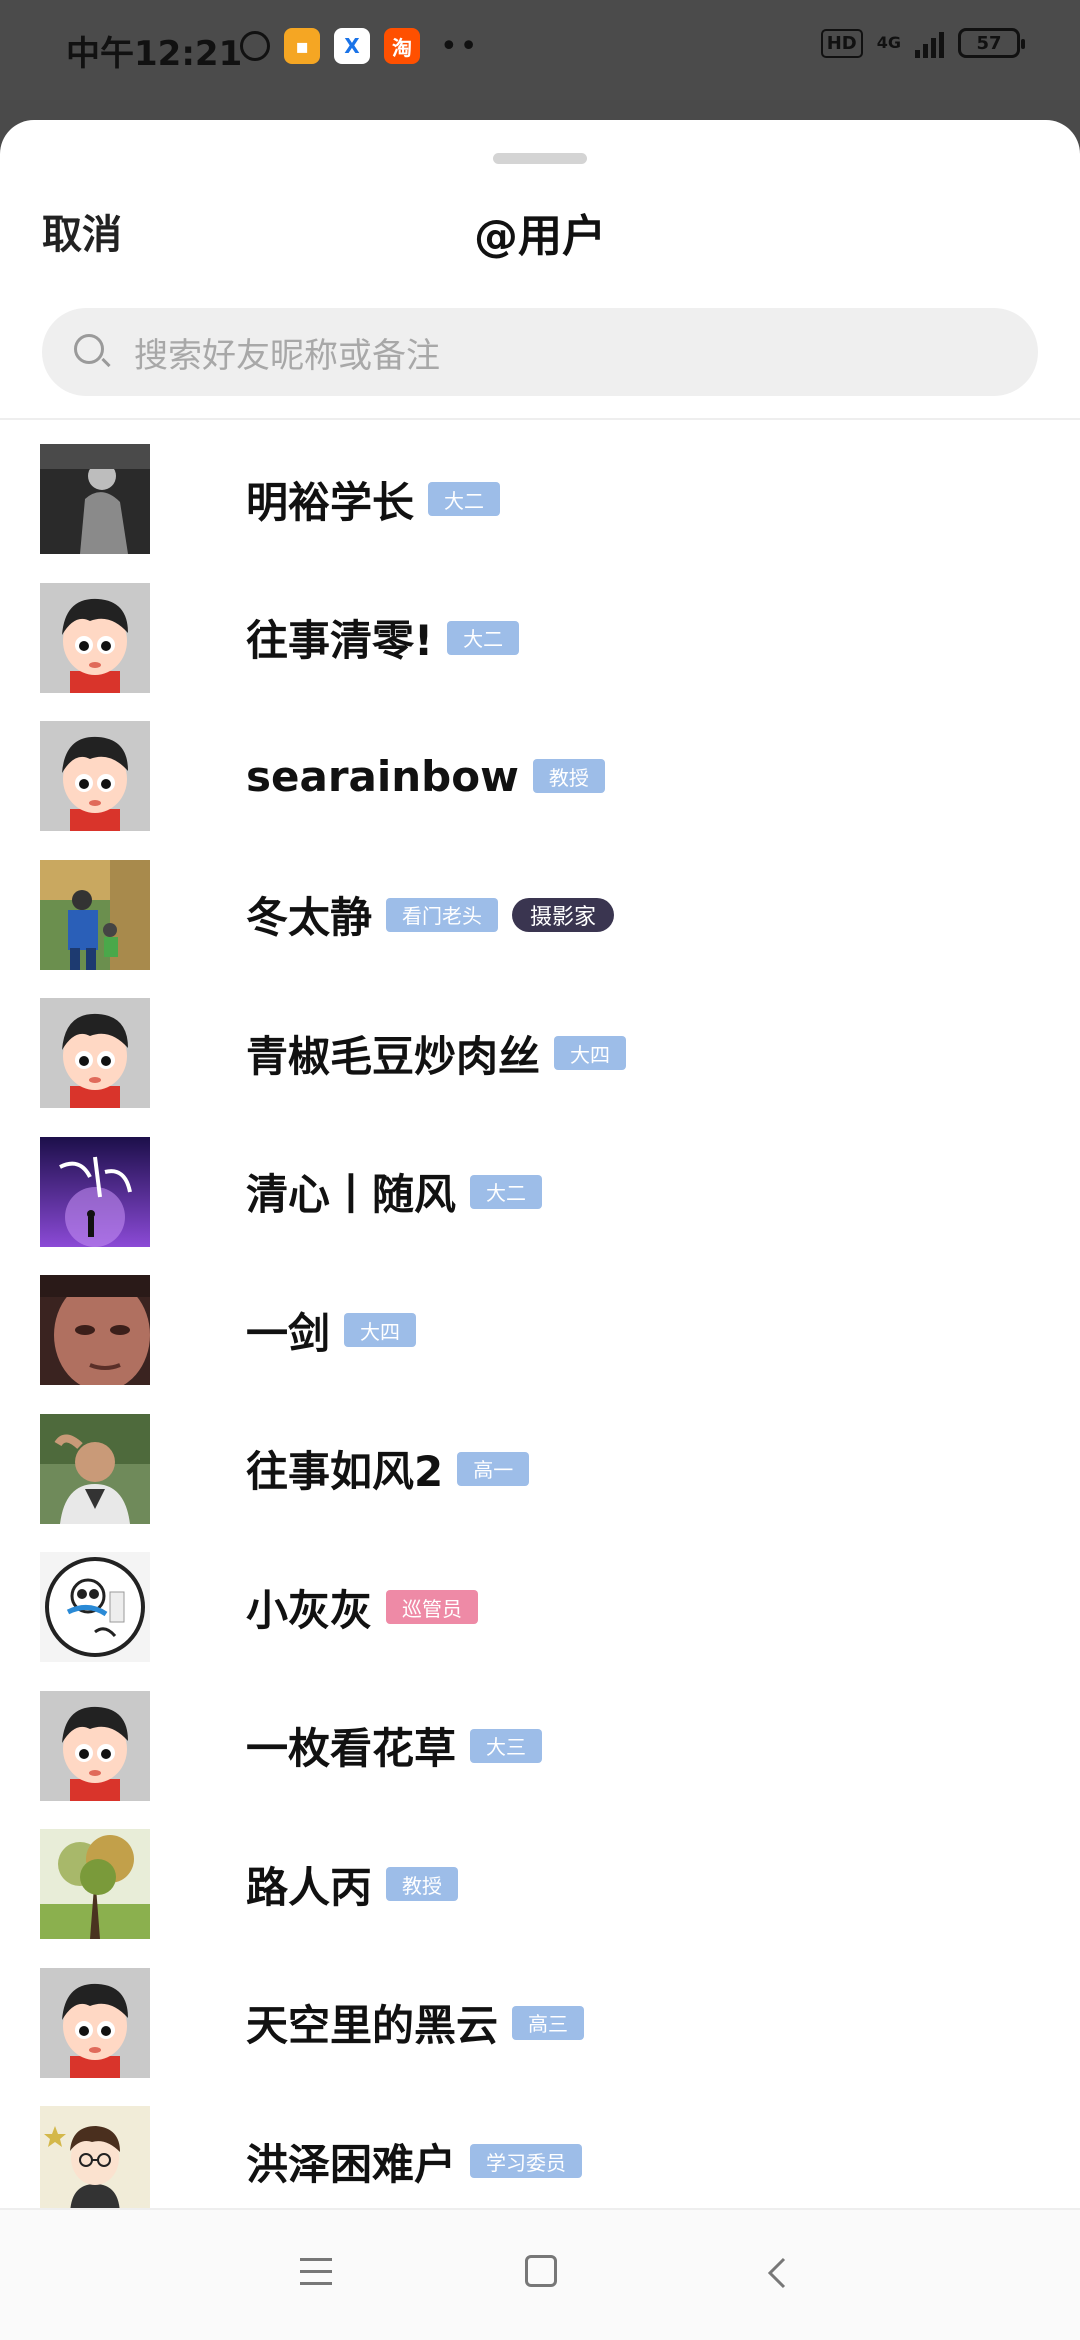 Image resolution: width=1080 pixels, height=2340 pixels. I want to click on signal-icon, so click(929, 43).